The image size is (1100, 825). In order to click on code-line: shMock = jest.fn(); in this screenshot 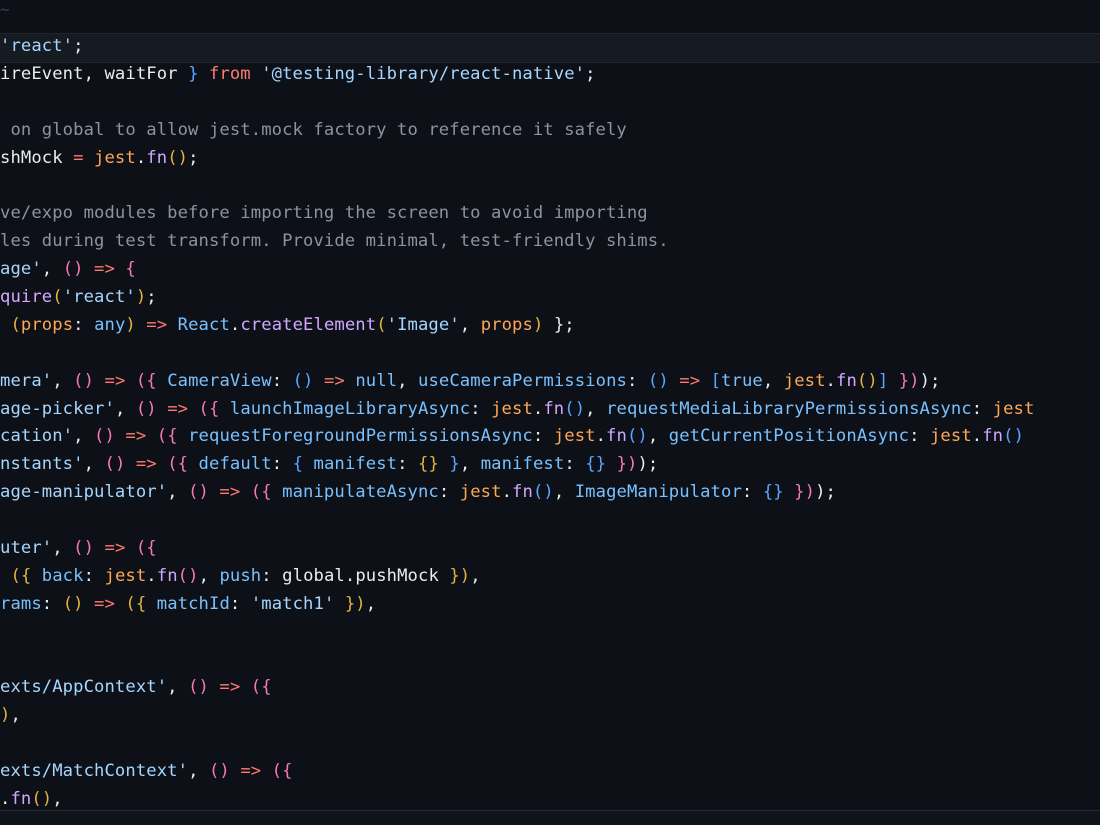, I will do `click(517, 159)`.